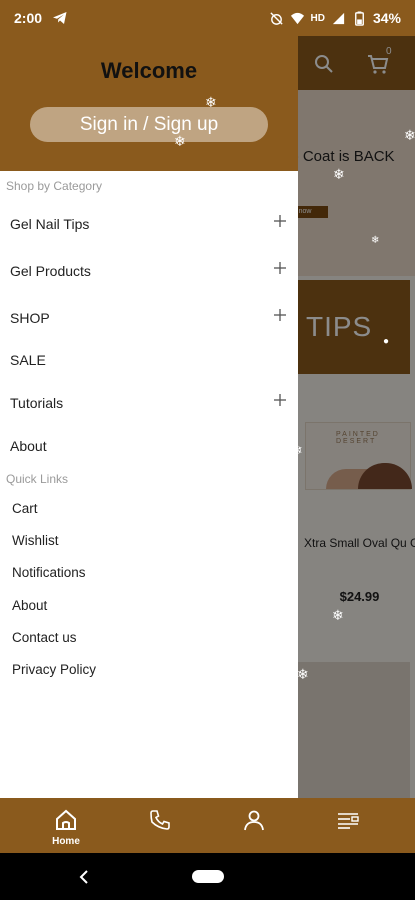  What do you see at coordinates (386, 341) in the screenshot?
I see `snowflake-icon: ●` at bounding box center [386, 341].